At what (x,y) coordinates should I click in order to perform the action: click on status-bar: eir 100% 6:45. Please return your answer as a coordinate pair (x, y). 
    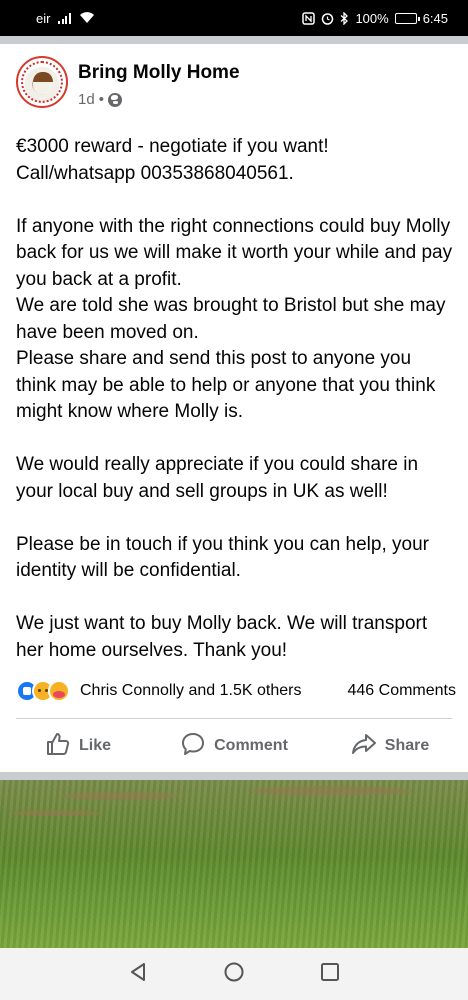
    Looking at the image, I should click on (234, 18).